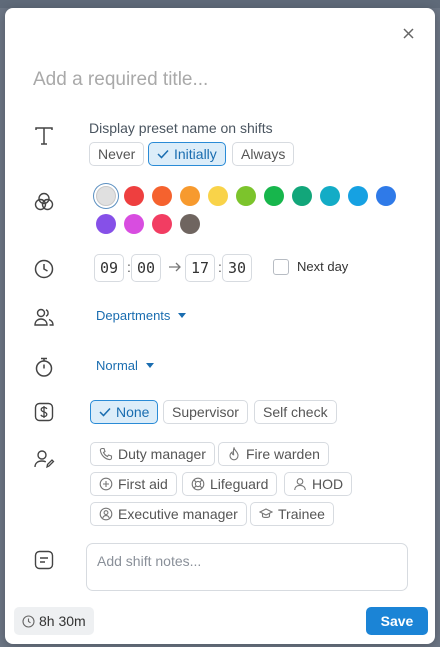 Image resolution: width=440 pixels, height=647 pixels. I want to click on arrow-right-icon, so click(175, 267).